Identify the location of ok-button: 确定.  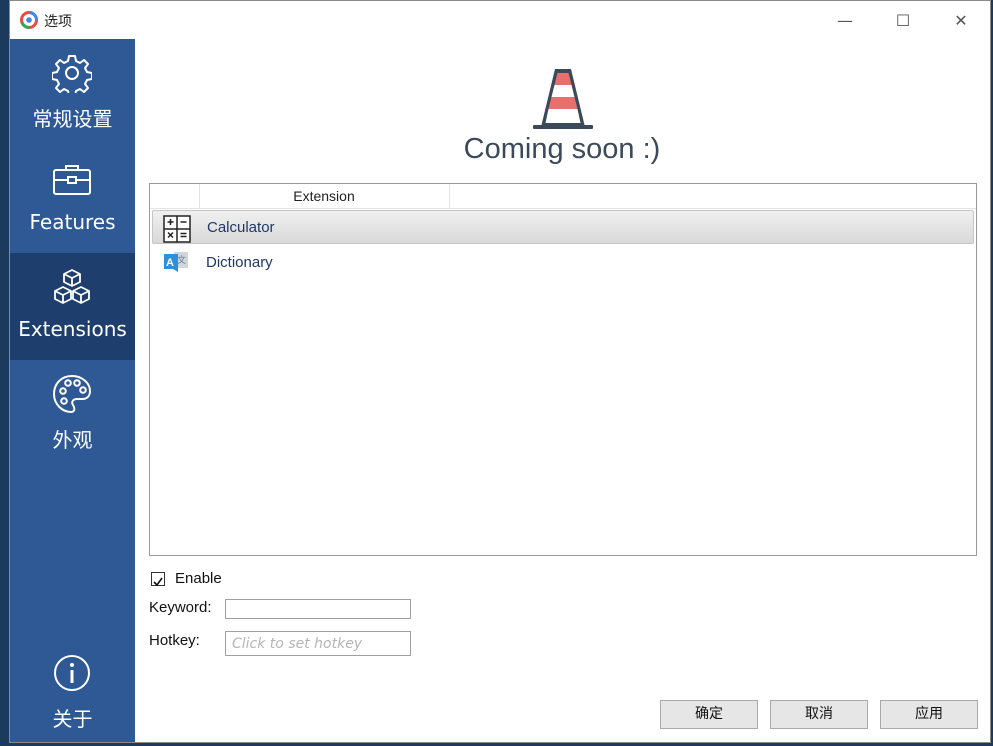
(709, 714).